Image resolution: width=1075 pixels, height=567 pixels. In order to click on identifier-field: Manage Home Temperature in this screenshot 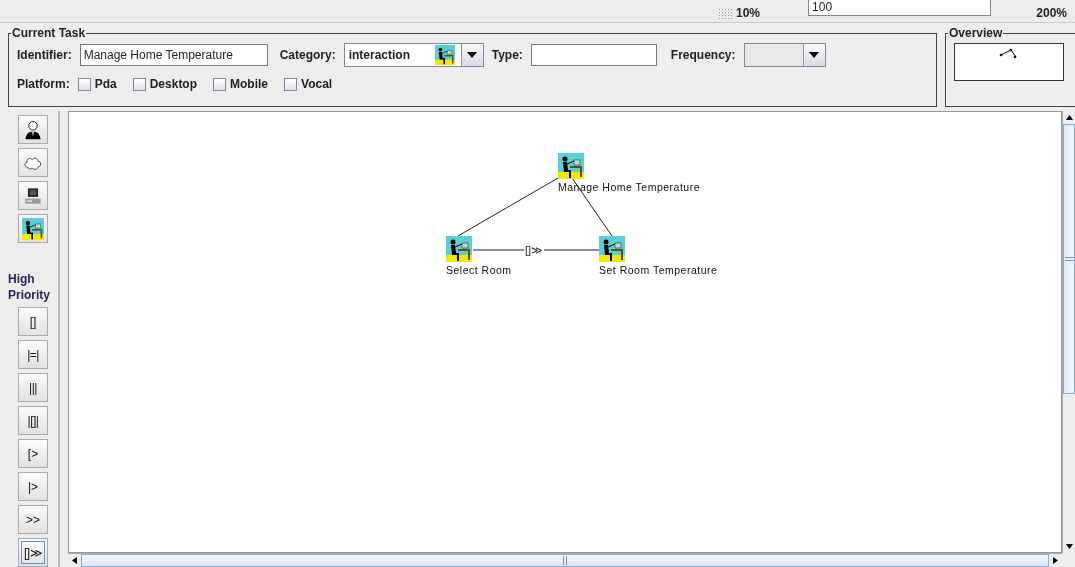, I will do `click(173, 55)`.